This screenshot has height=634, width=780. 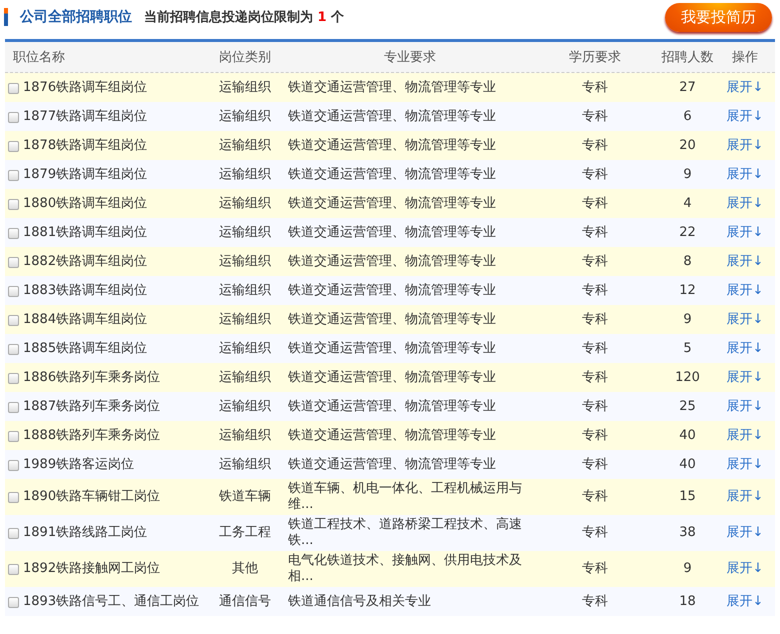 What do you see at coordinates (91, 497) in the screenshot?
I see `job-title: 1890铁路车辆钳工岗位` at bounding box center [91, 497].